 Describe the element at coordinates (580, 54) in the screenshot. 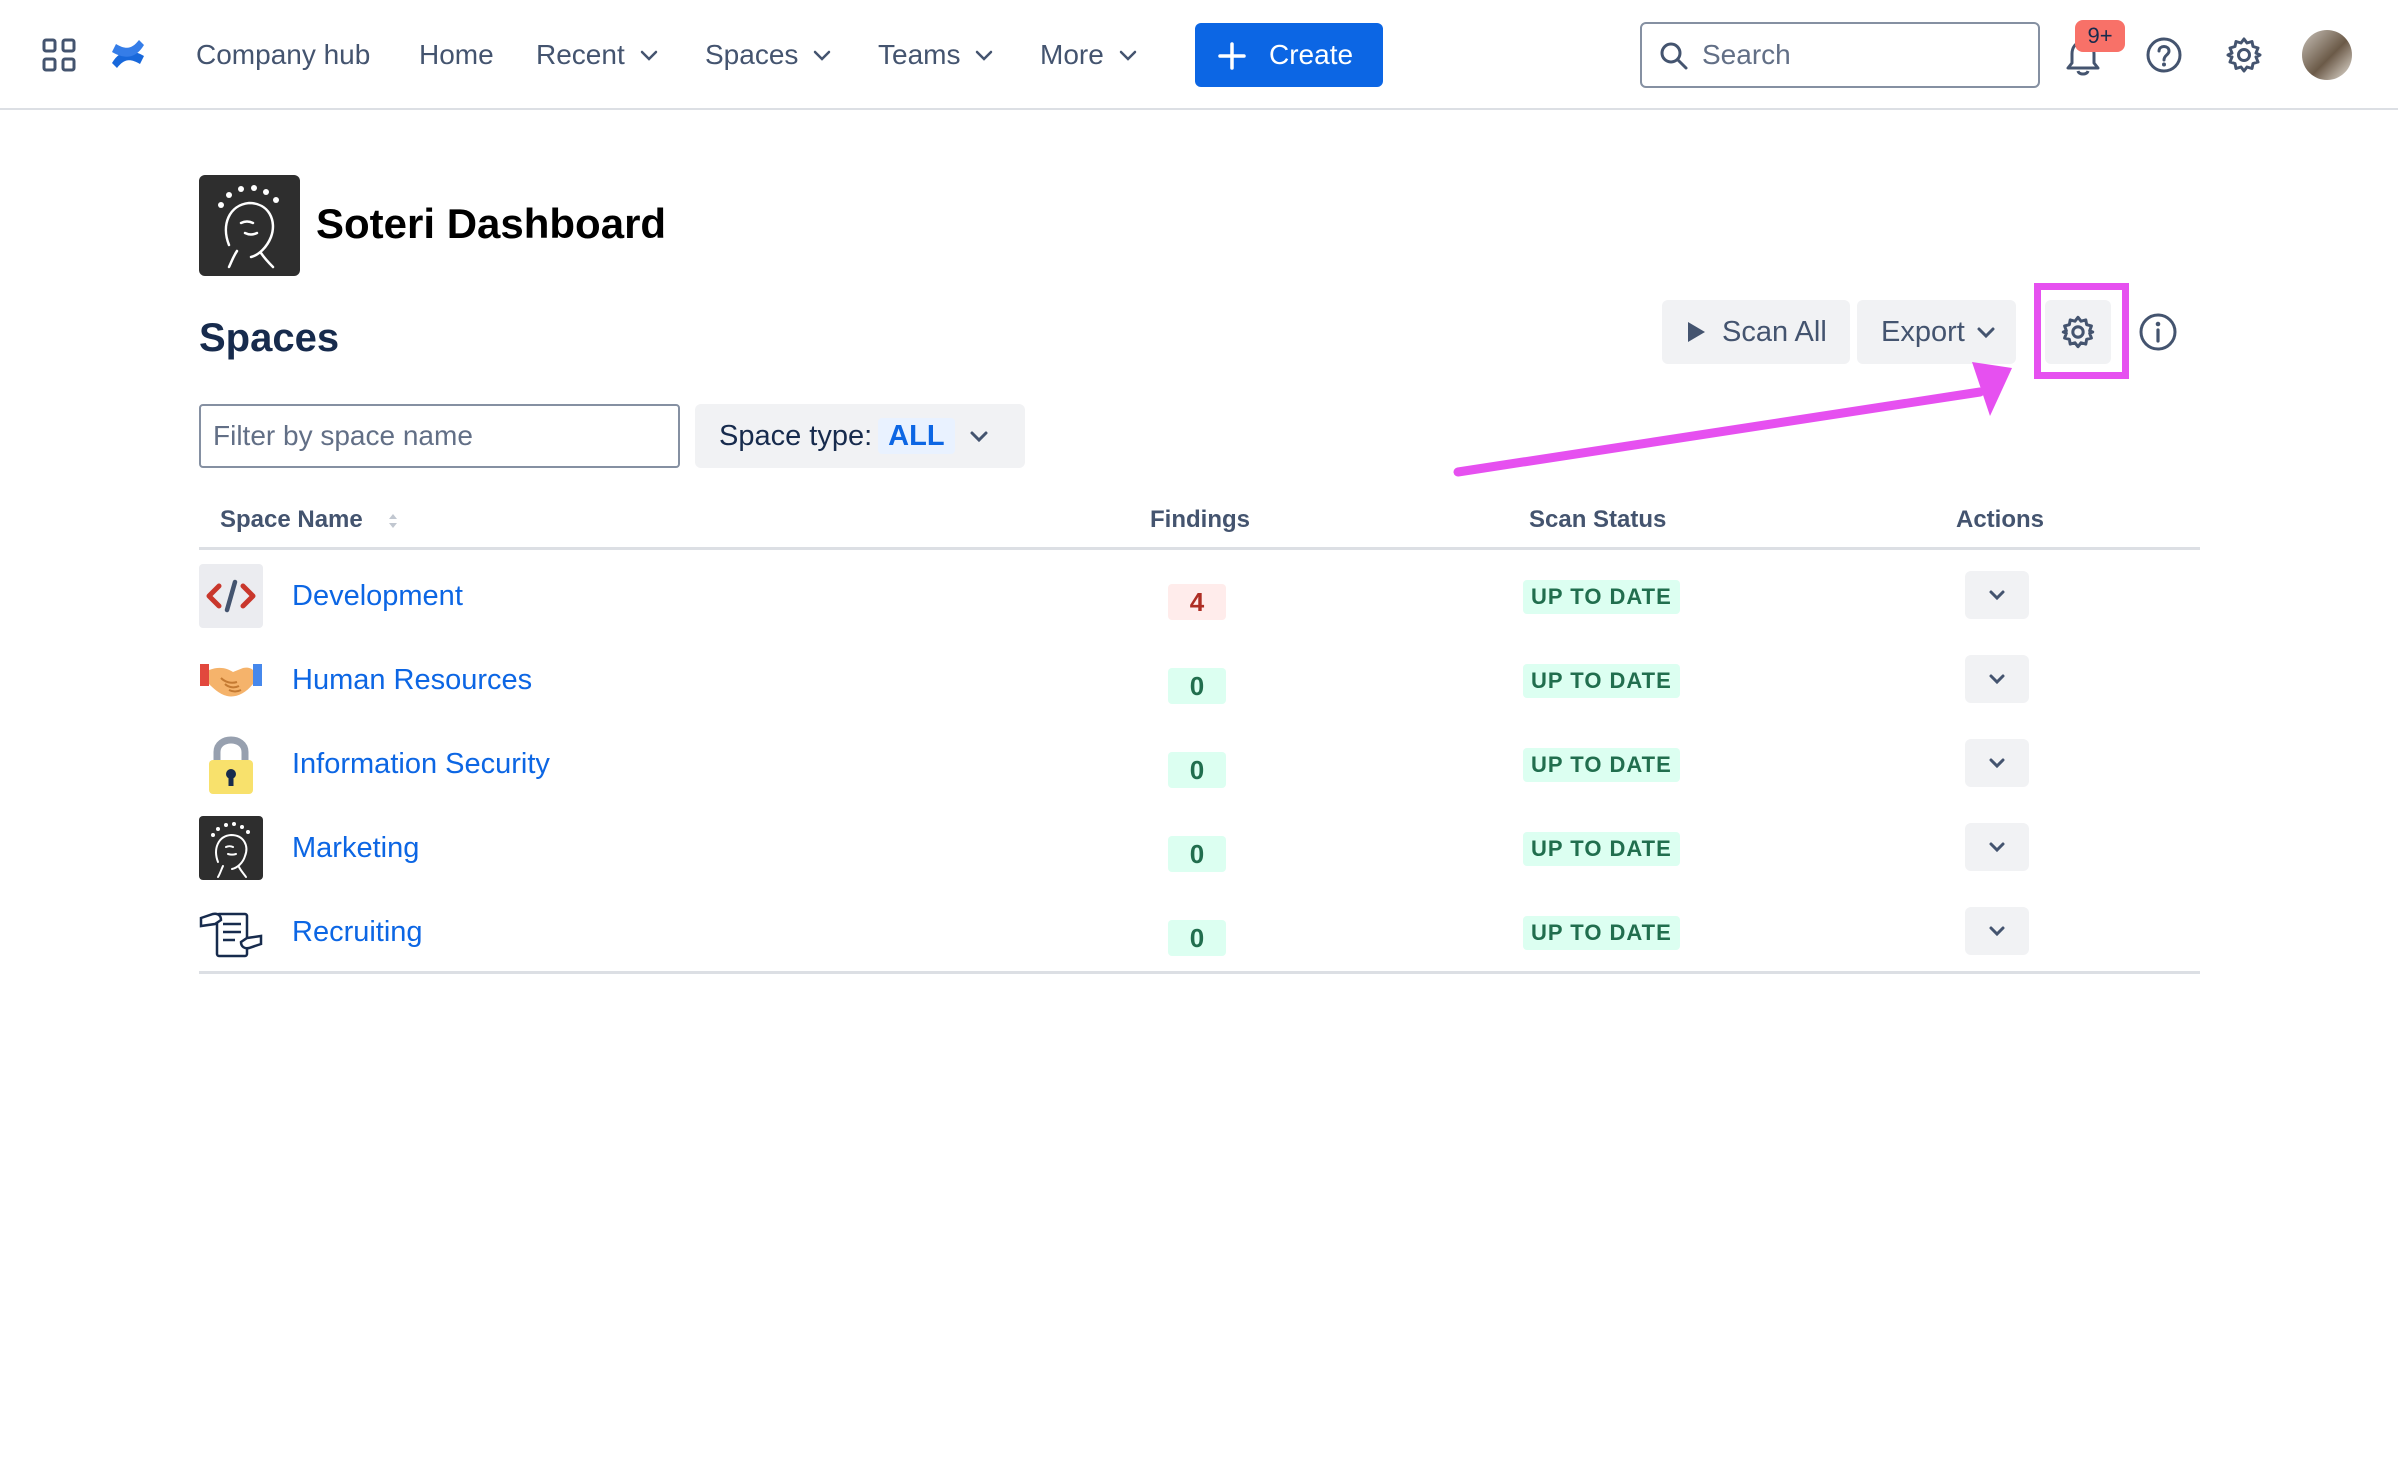

I see `nav-link-label: Recent` at that location.